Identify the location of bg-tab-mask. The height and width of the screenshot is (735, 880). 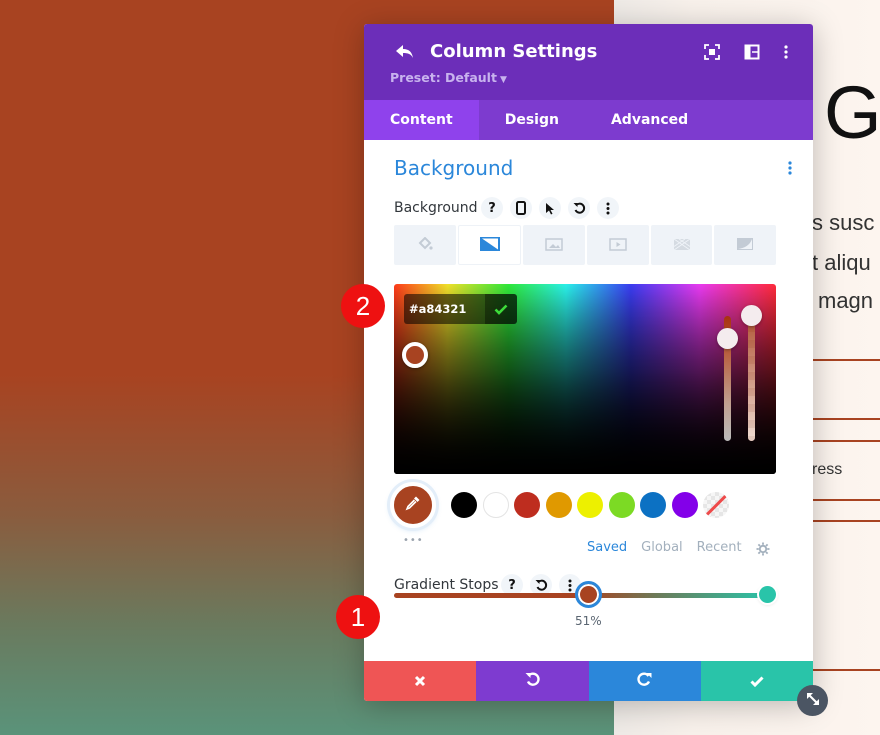
(745, 245).